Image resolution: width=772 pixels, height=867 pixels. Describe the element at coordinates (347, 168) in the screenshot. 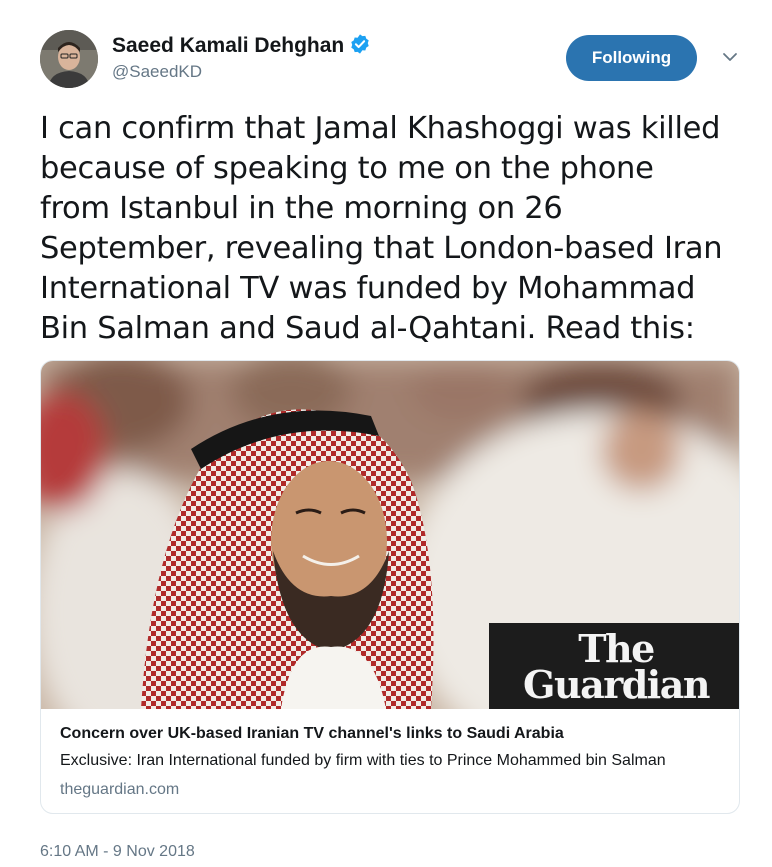

I see `tweet-text-line: because of speaking to me on the phone` at that location.